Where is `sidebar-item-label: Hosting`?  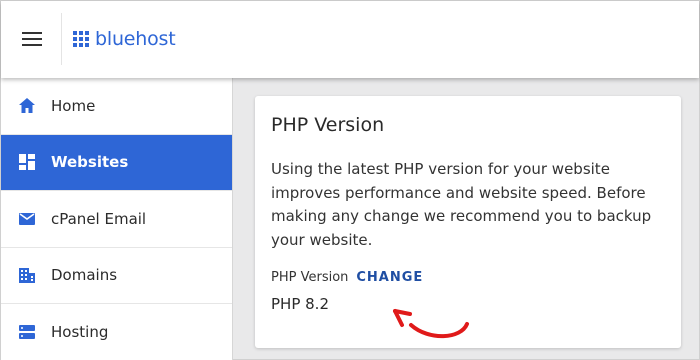 sidebar-item-label: Hosting is located at coordinates (80, 332).